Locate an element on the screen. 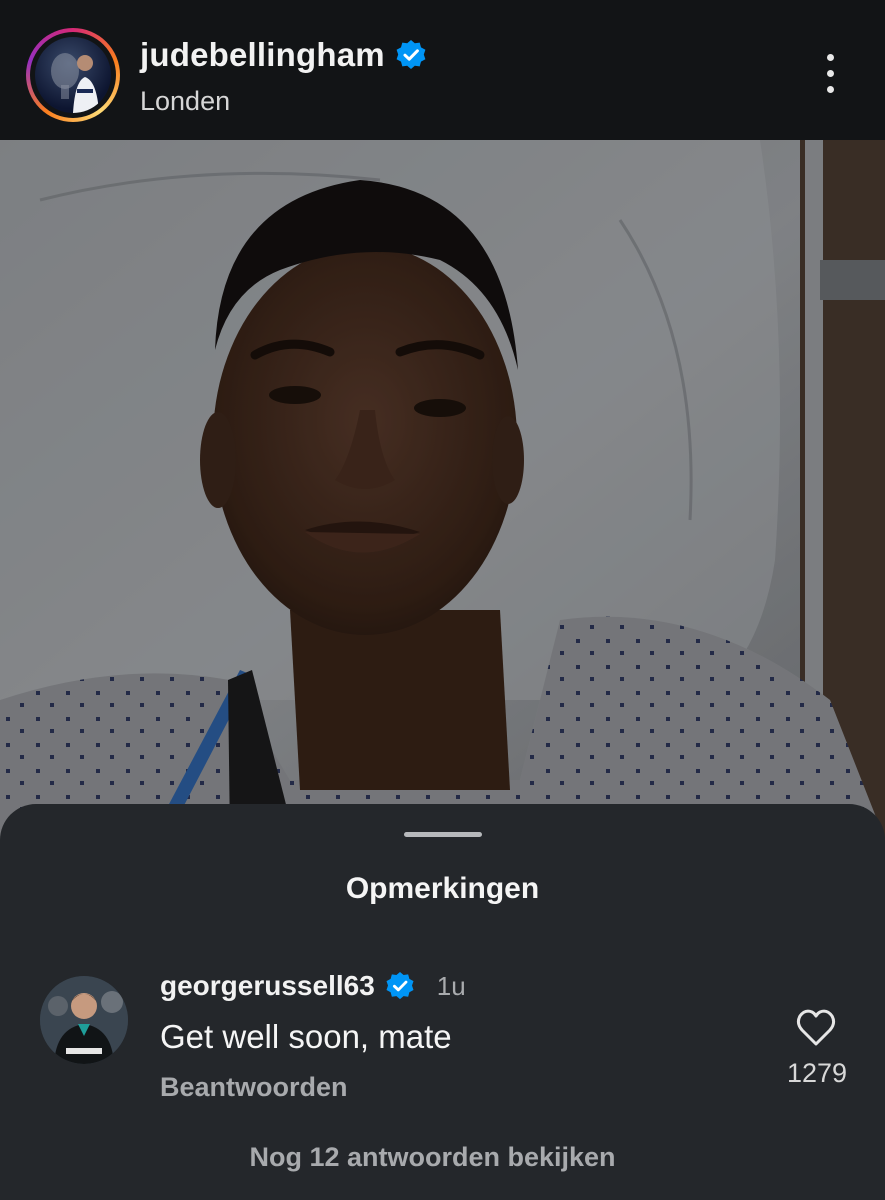 The height and width of the screenshot is (1200, 885). commenter-username: georgerussell63 is located at coordinates (267, 986).